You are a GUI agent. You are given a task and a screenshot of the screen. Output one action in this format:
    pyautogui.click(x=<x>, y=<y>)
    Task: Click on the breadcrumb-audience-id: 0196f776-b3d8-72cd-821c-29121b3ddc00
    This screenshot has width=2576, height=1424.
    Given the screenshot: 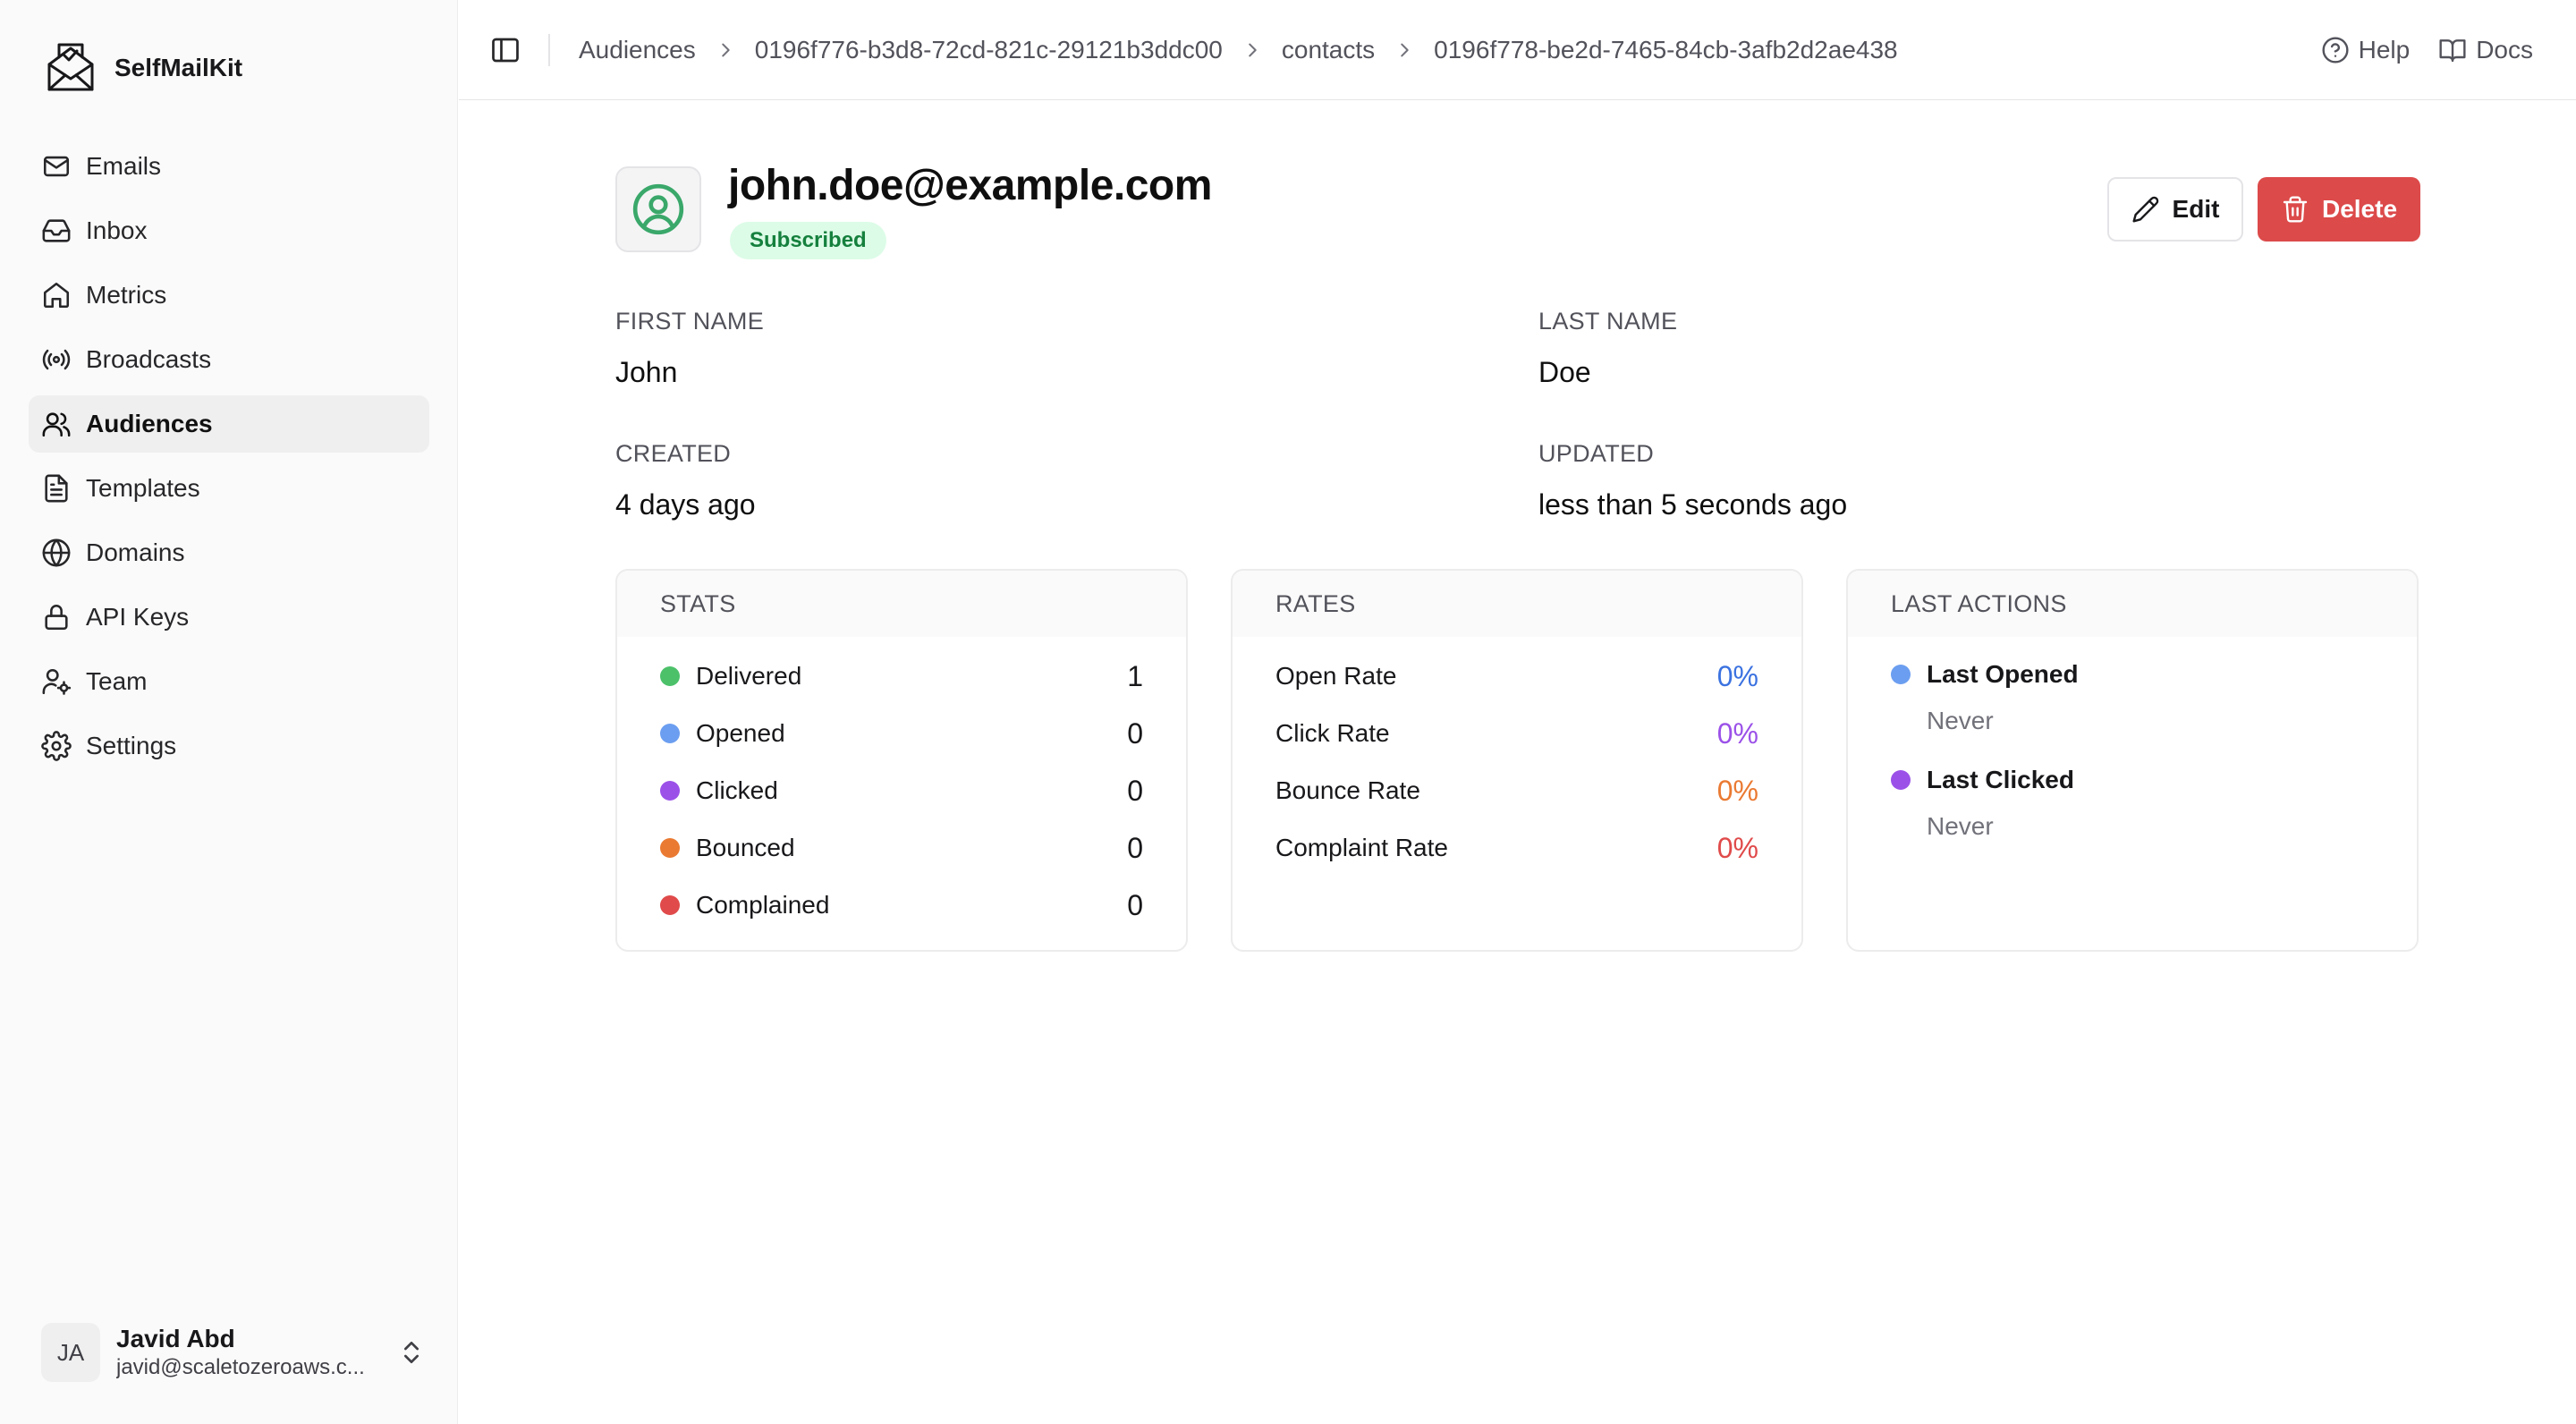 What is the action you would take?
    pyautogui.click(x=989, y=50)
    